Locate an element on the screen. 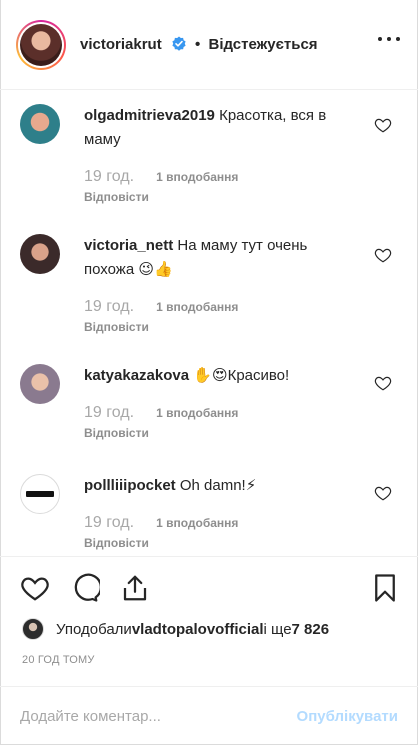 Image resolution: width=418 pixels, height=745 pixels. post-timestamp: 20 ГОД ТОМУ is located at coordinates (58, 660).